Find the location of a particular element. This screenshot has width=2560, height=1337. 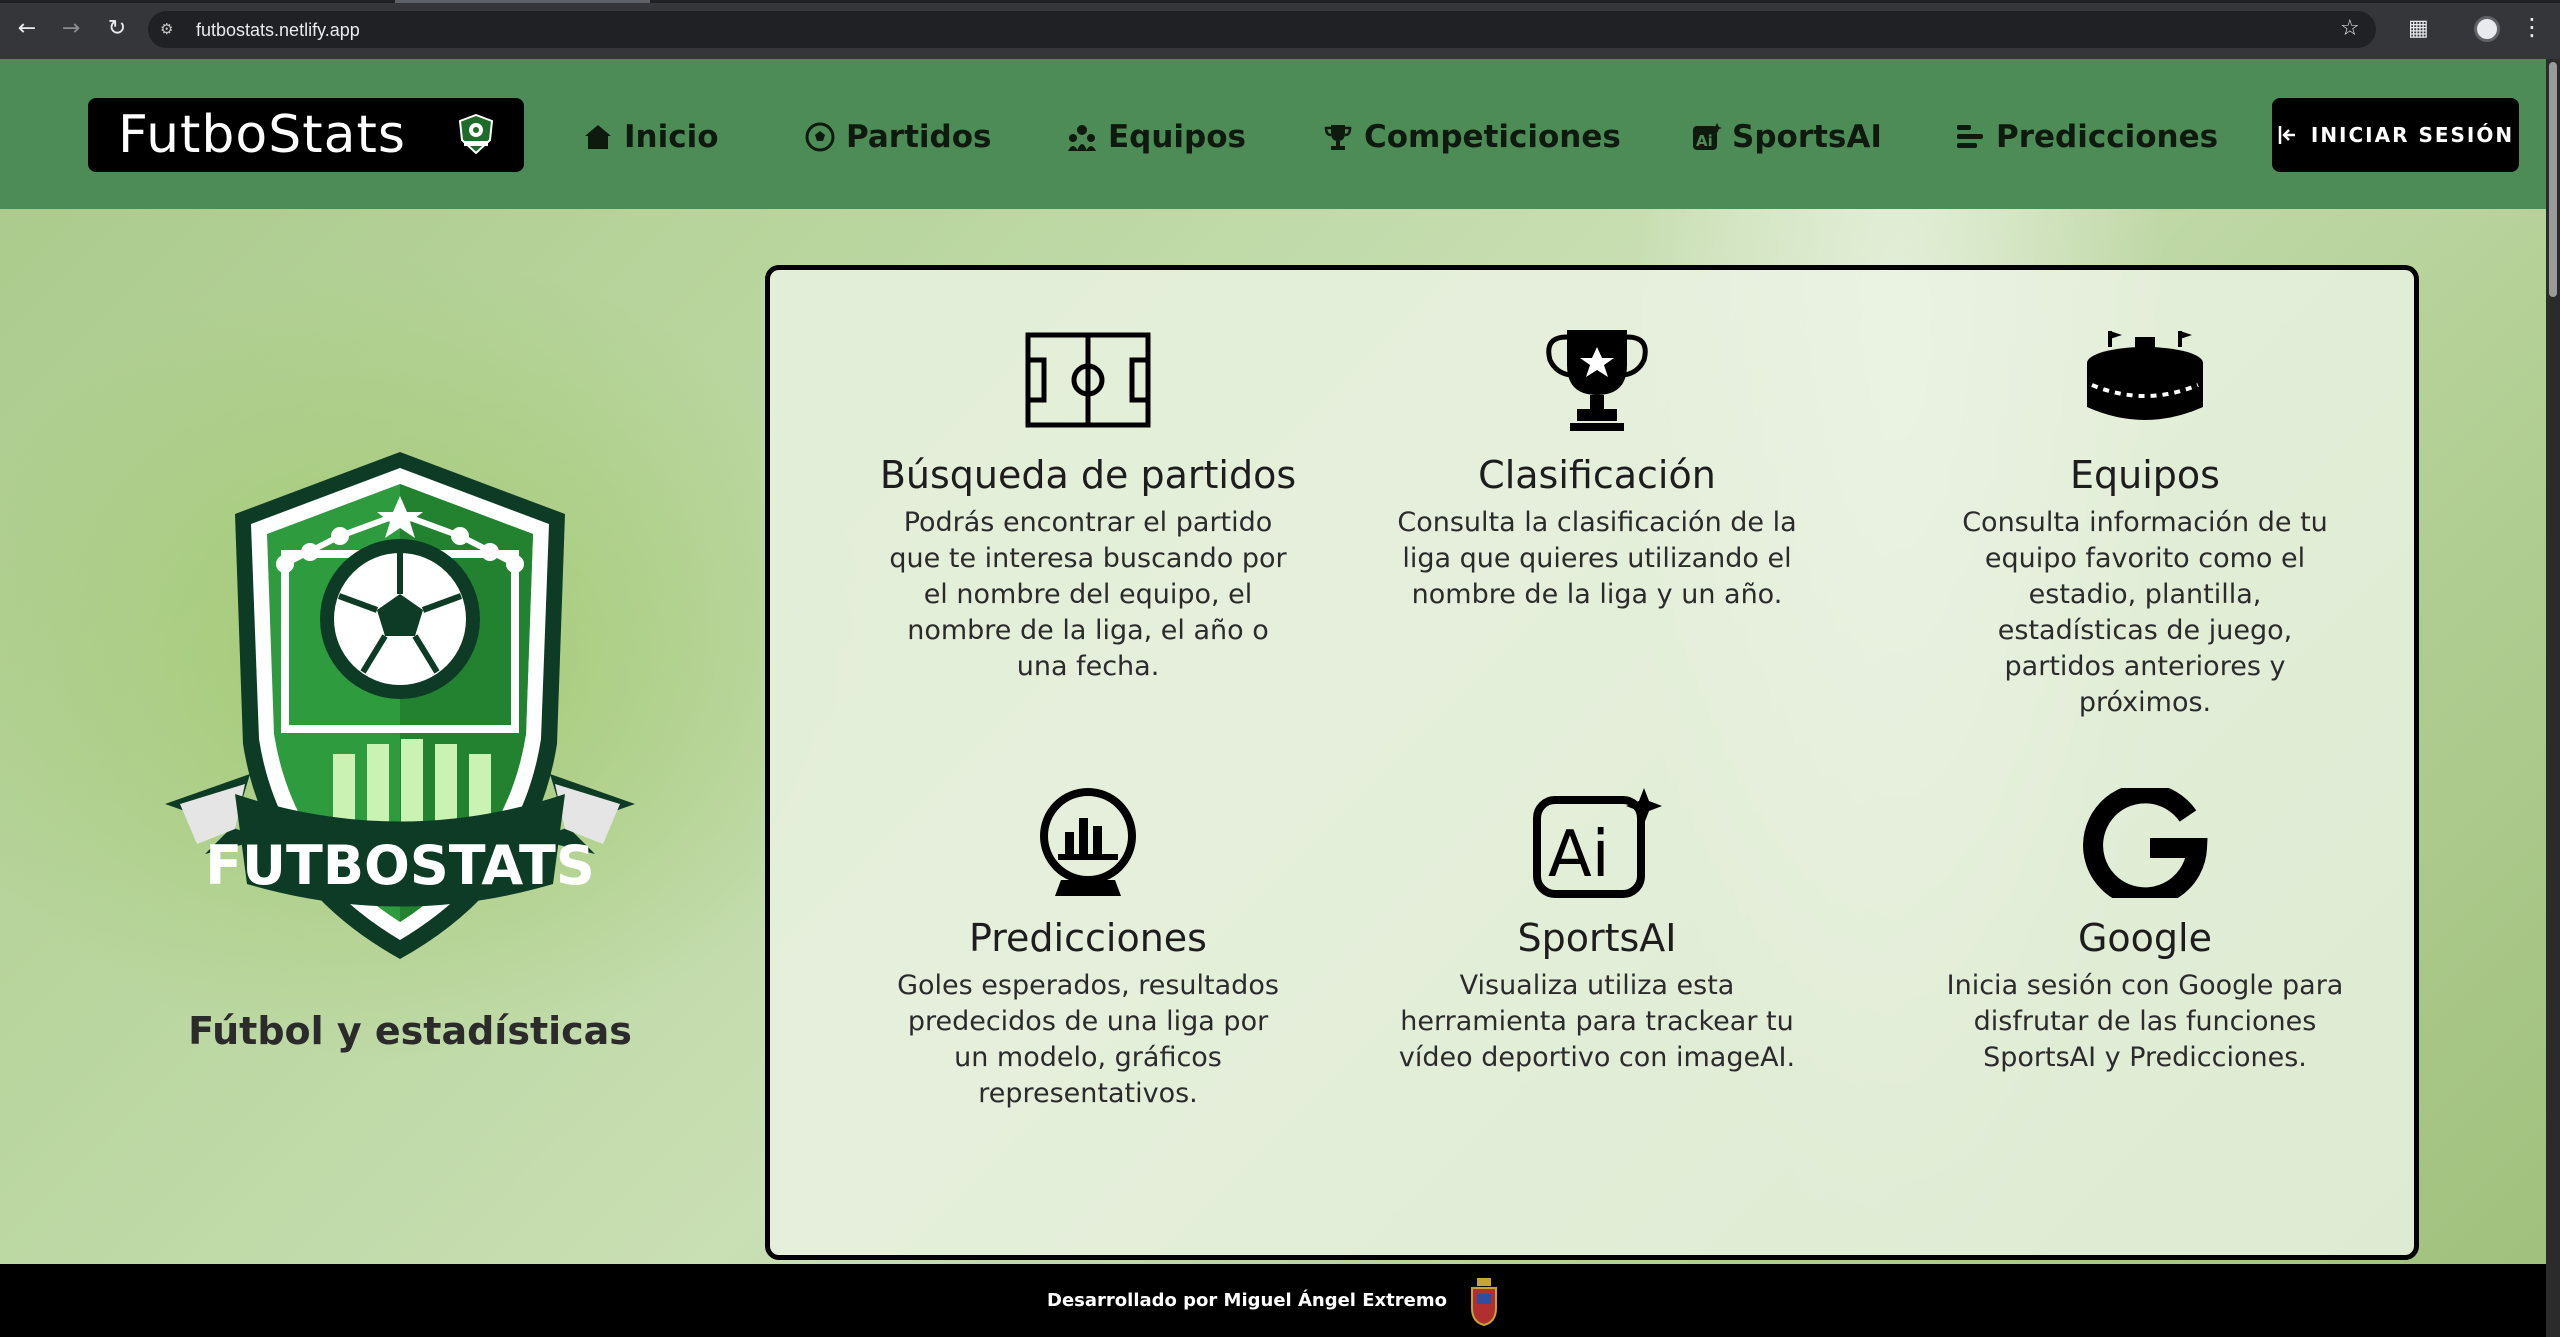

nav-predicciones: Predicciones is located at coordinates (2086, 137).